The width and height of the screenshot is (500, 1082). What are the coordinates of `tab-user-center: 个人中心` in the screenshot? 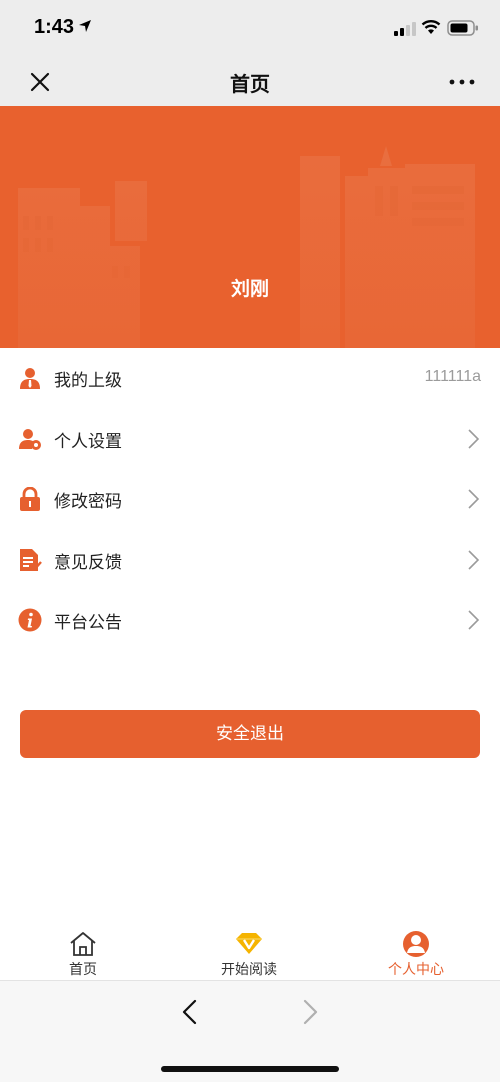 It's located at (416, 953).